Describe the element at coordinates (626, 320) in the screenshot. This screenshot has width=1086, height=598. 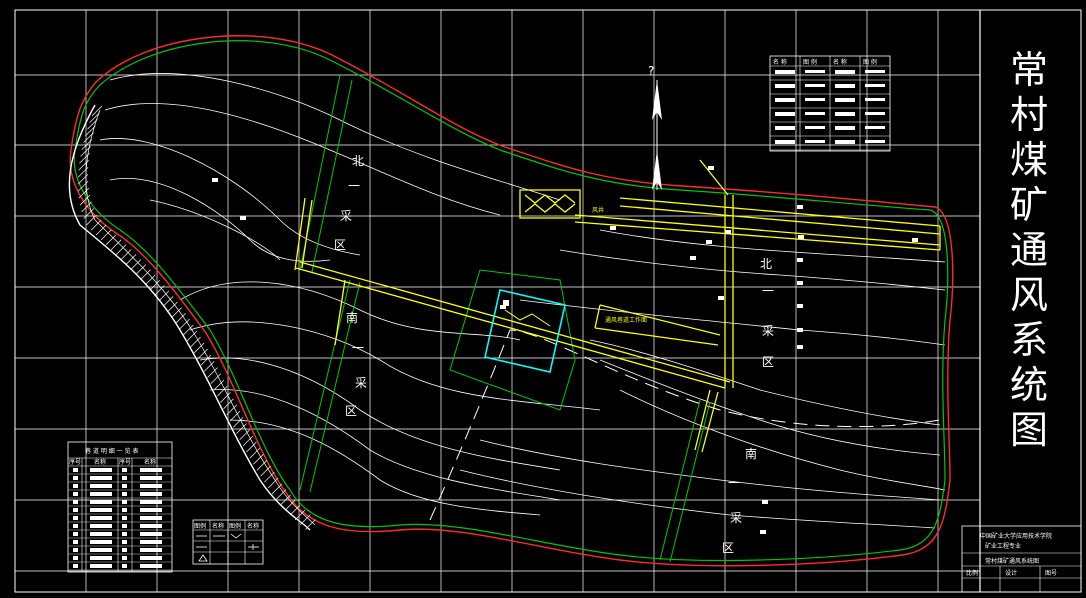
I see `svg-text: 通风巷道工作面` at that location.